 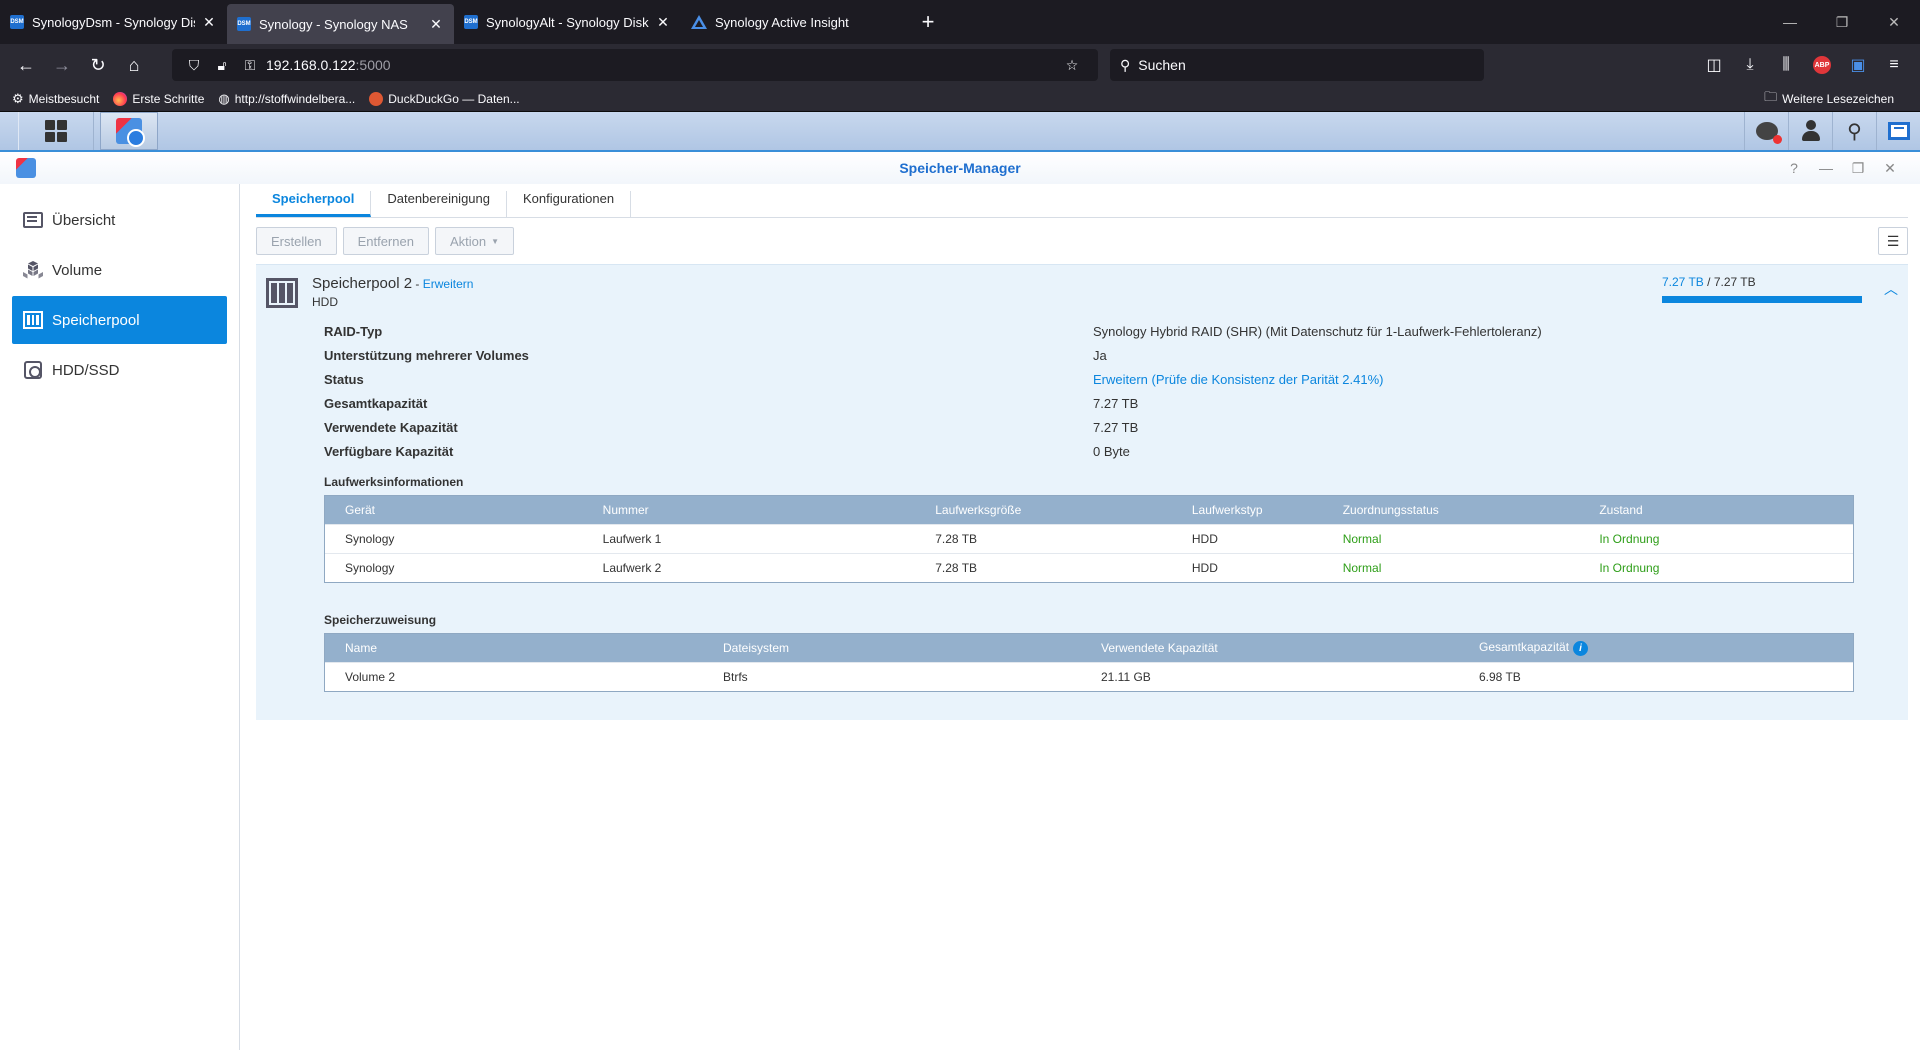 I want to click on url-bar: ⛉ 🔓︎ ⚿ 192.168.0.122:5000 ☆, so click(x=635, y=65).